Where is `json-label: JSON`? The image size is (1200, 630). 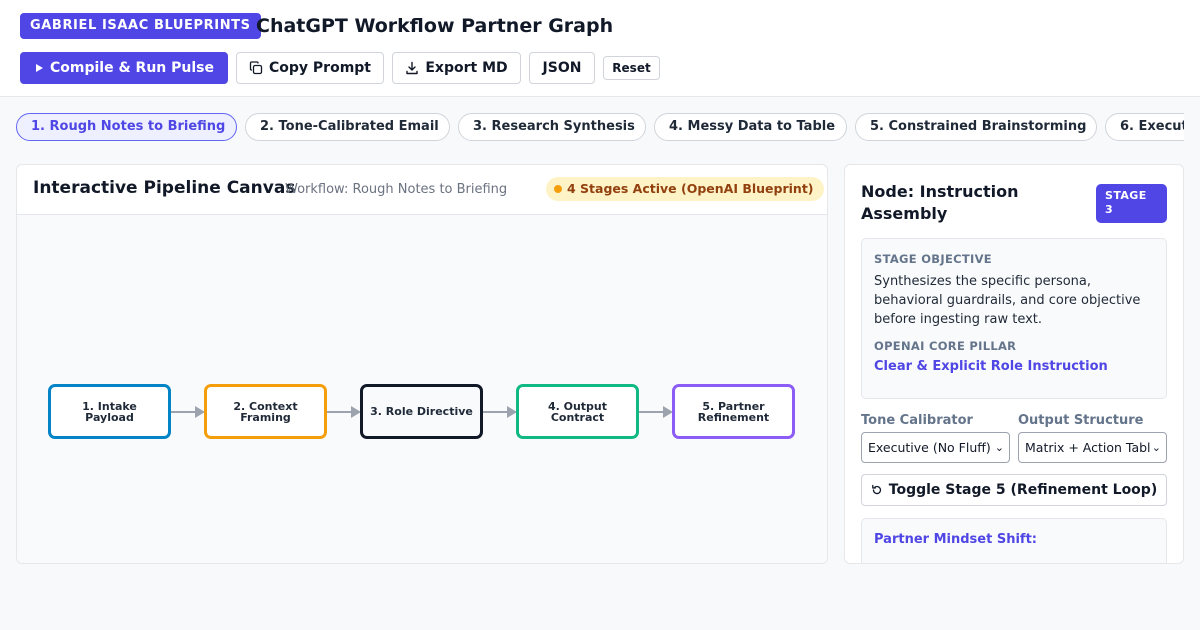
json-label: JSON is located at coordinates (562, 68).